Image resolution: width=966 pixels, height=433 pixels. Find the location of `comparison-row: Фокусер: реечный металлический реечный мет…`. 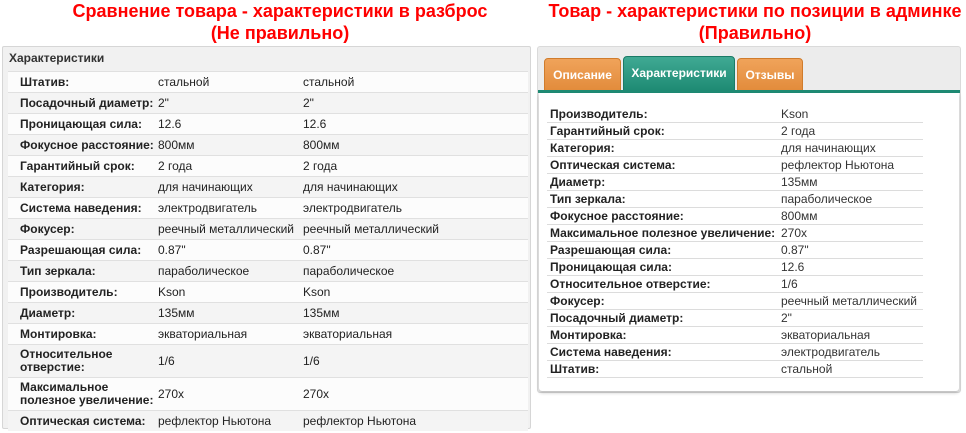

comparison-row: Фокусер: реечный металлический реечный мет… is located at coordinates (268, 229).